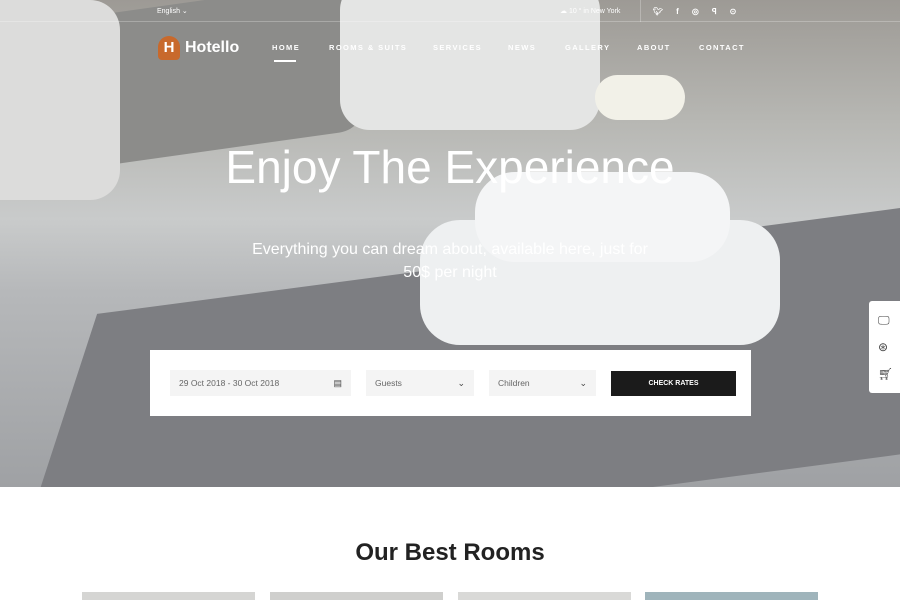  What do you see at coordinates (260, 383) in the screenshot?
I see `date-range-input: 29 Oct 2018 - 30 Oct 2018 ▤` at bounding box center [260, 383].